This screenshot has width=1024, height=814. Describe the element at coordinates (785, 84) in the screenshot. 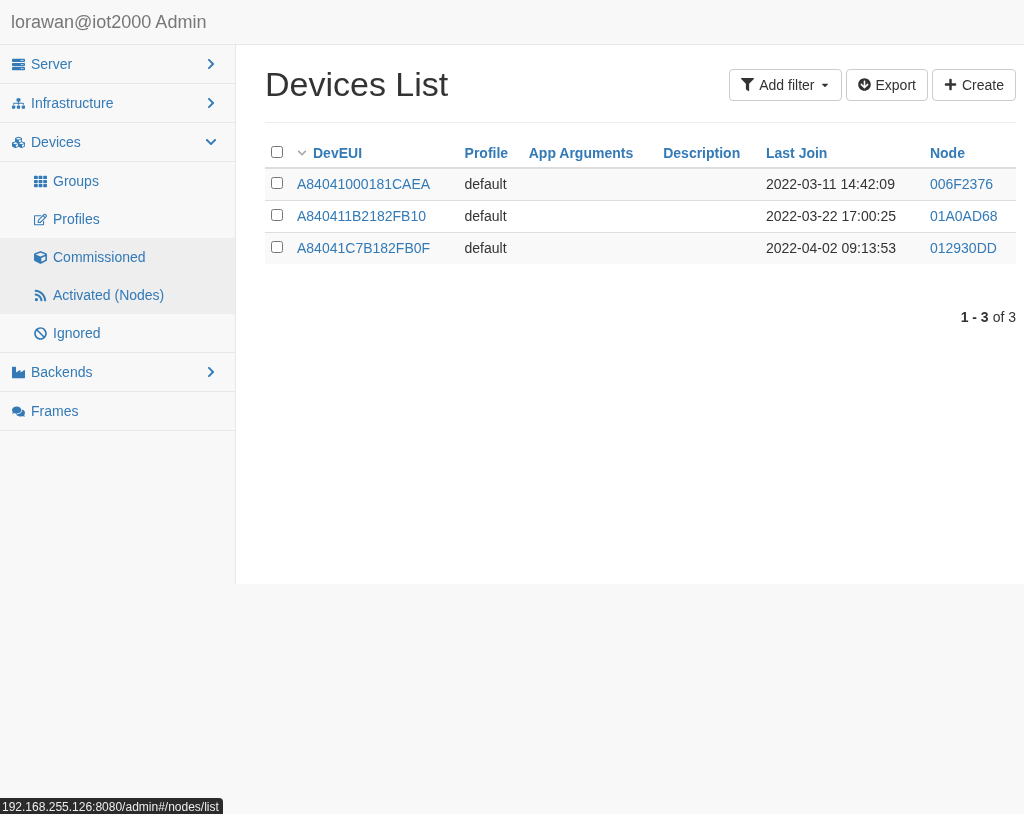

I see `toolbar-button: Add filter` at that location.